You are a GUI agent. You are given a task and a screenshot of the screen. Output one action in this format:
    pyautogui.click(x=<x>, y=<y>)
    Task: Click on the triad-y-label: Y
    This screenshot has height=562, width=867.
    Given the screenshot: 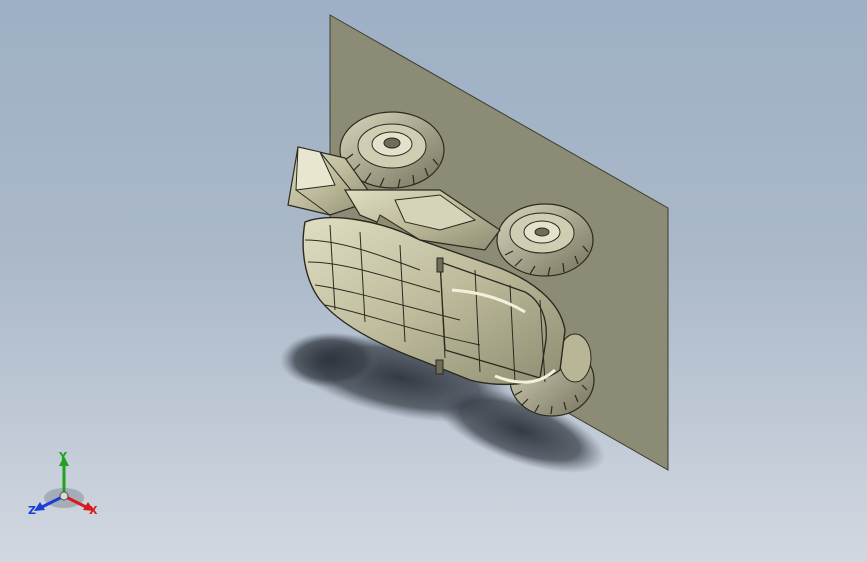 What is the action you would take?
    pyautogui.click(x=63, y=456)
    